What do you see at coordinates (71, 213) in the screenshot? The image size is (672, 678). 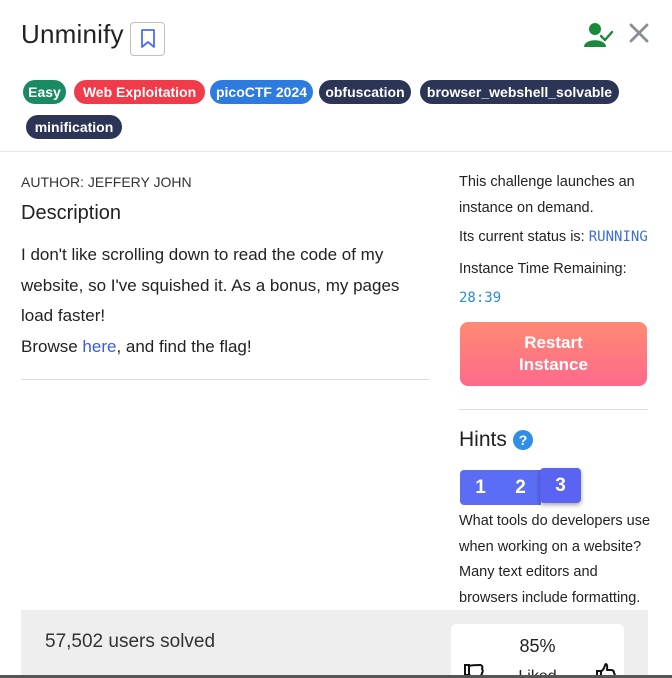 I see `description-heading: Description` at bounding box center [71, 213].